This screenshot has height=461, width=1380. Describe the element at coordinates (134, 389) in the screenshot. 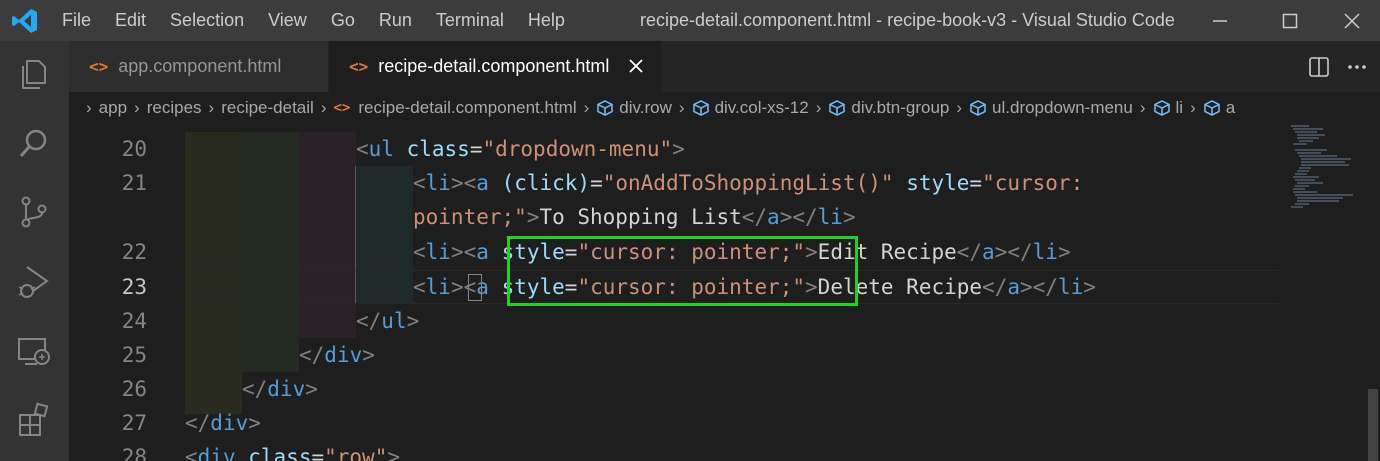

I see `line-number: 26` at that location.